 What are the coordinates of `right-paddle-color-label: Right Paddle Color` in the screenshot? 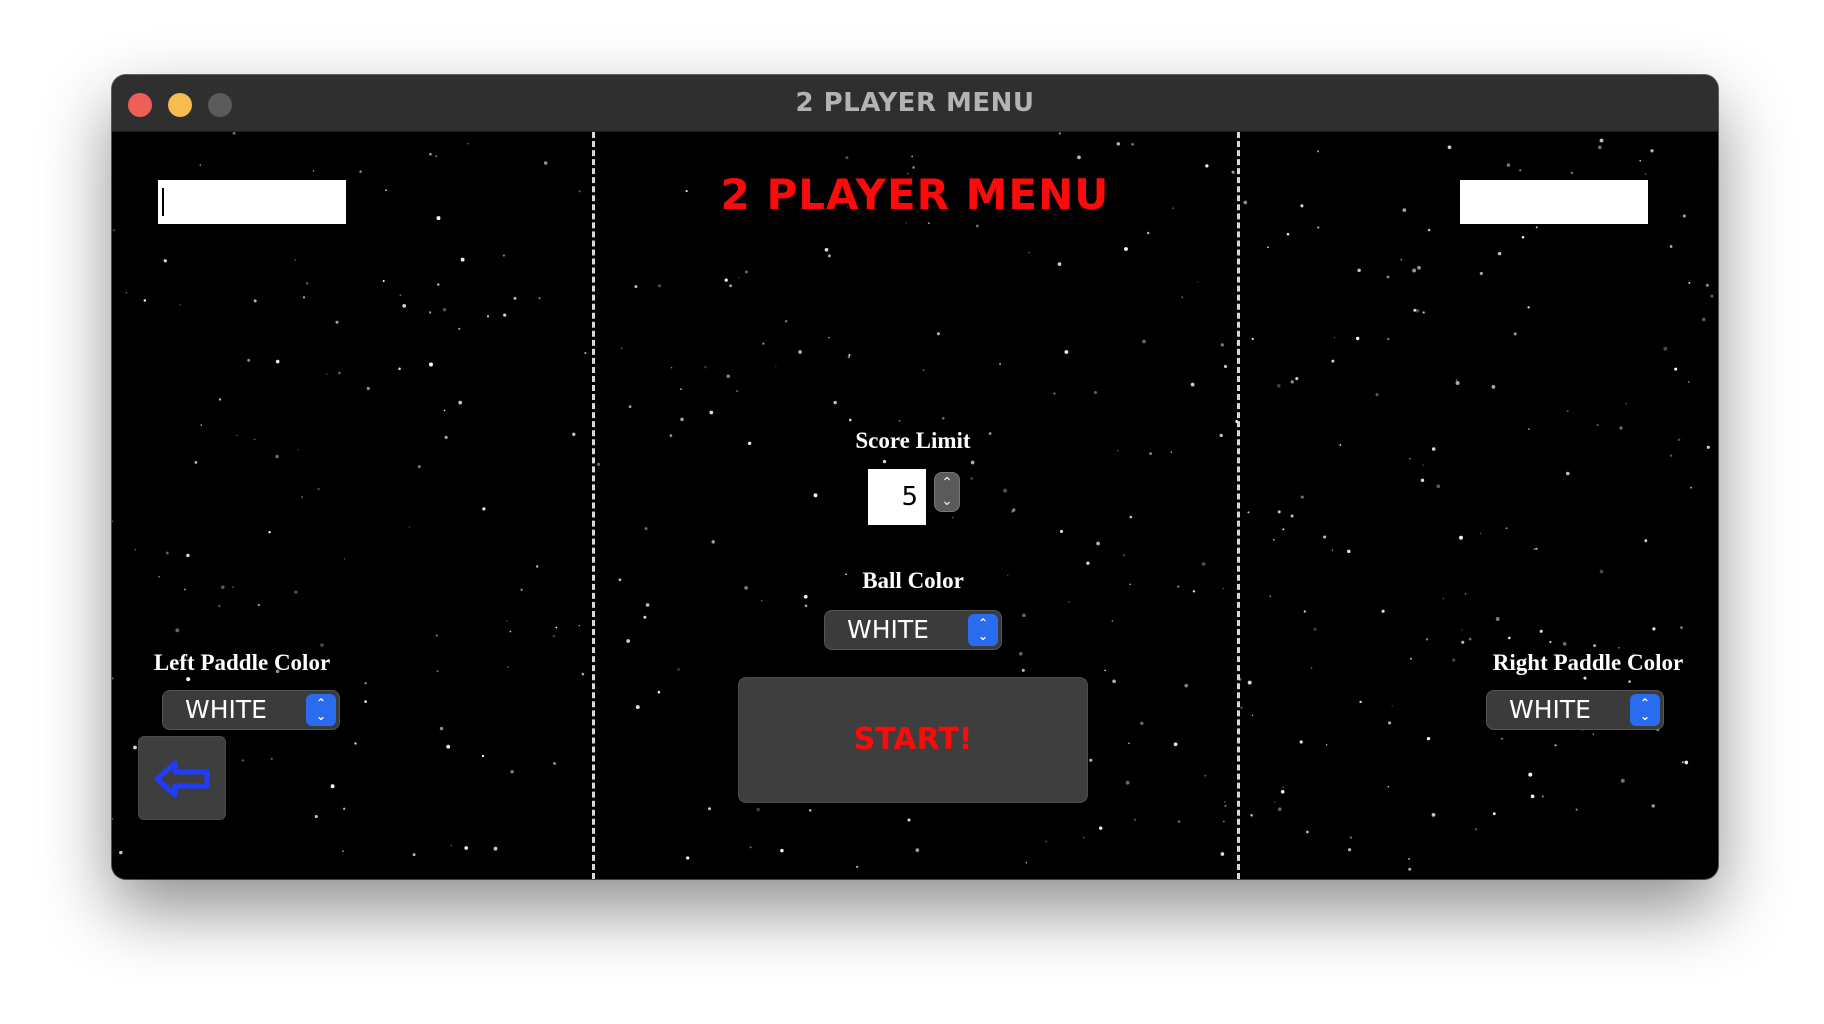 It's located at (1588, 662).